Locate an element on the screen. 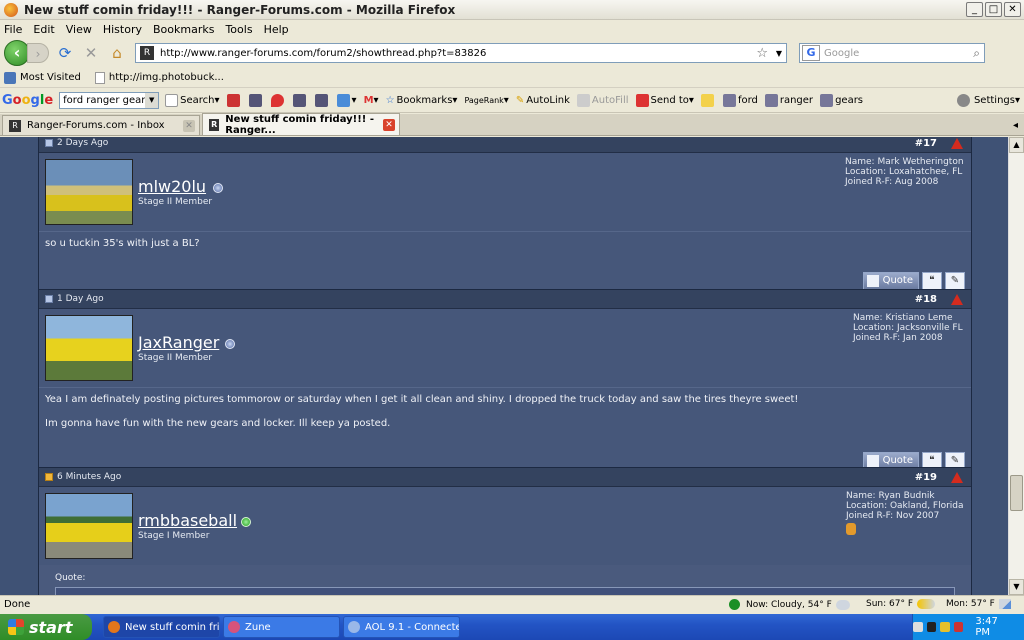 The width and height of the screenshot is (1024, 640). autofill-button: AutoFill is located at coordinates (602, 100).